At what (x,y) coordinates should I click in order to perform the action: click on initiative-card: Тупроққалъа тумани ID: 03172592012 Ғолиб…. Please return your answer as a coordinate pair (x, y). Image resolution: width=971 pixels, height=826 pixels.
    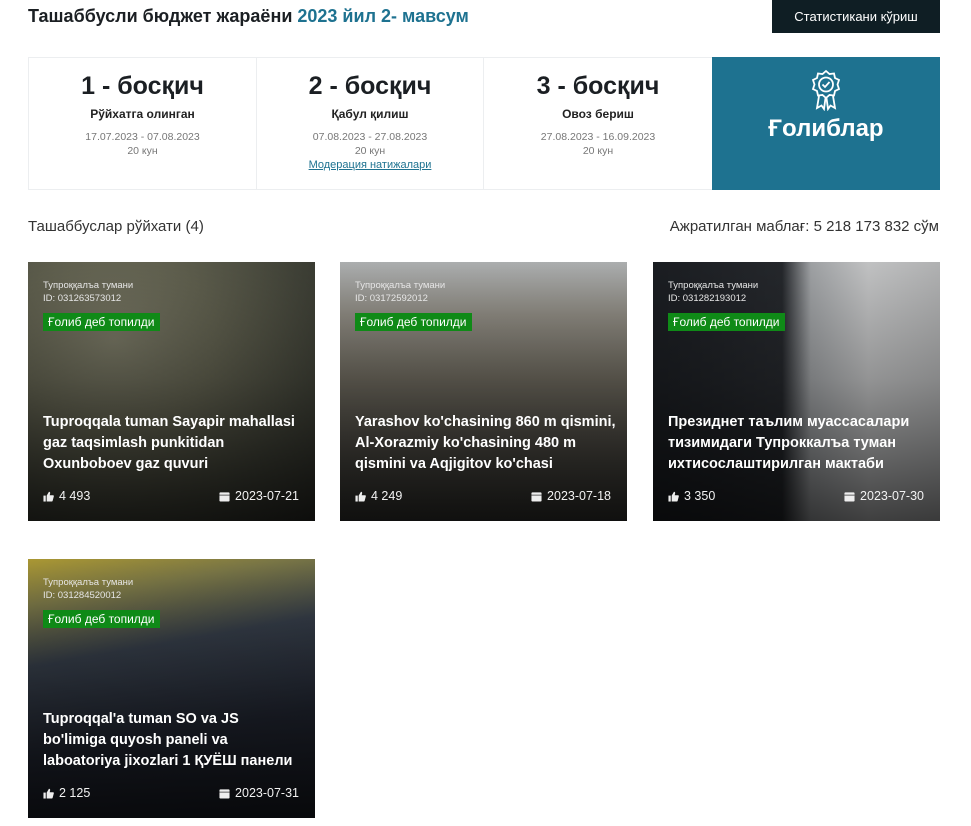
    Looking at the image, I should click on (483, 391).